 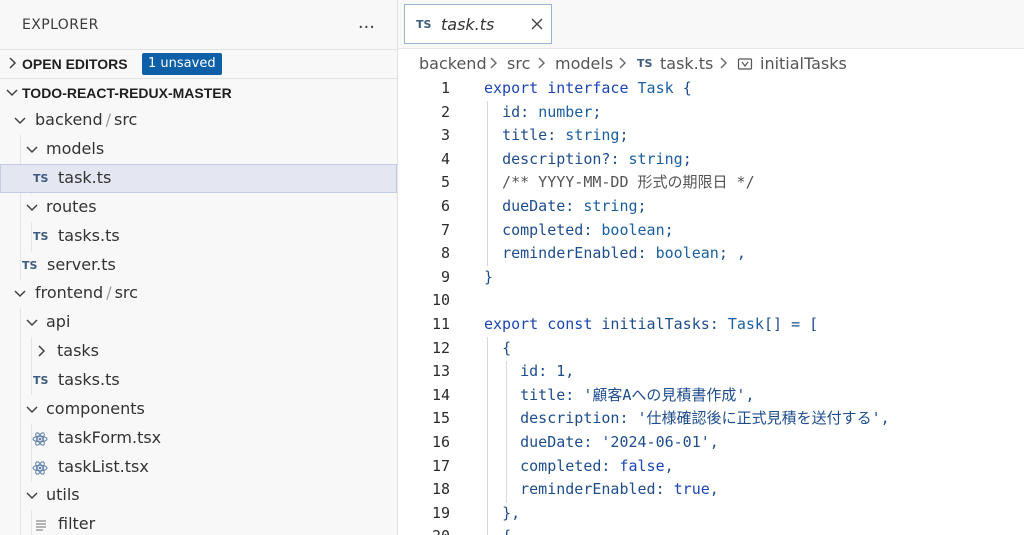 I want to click on folder-name: components, so click(x=95, y=408).